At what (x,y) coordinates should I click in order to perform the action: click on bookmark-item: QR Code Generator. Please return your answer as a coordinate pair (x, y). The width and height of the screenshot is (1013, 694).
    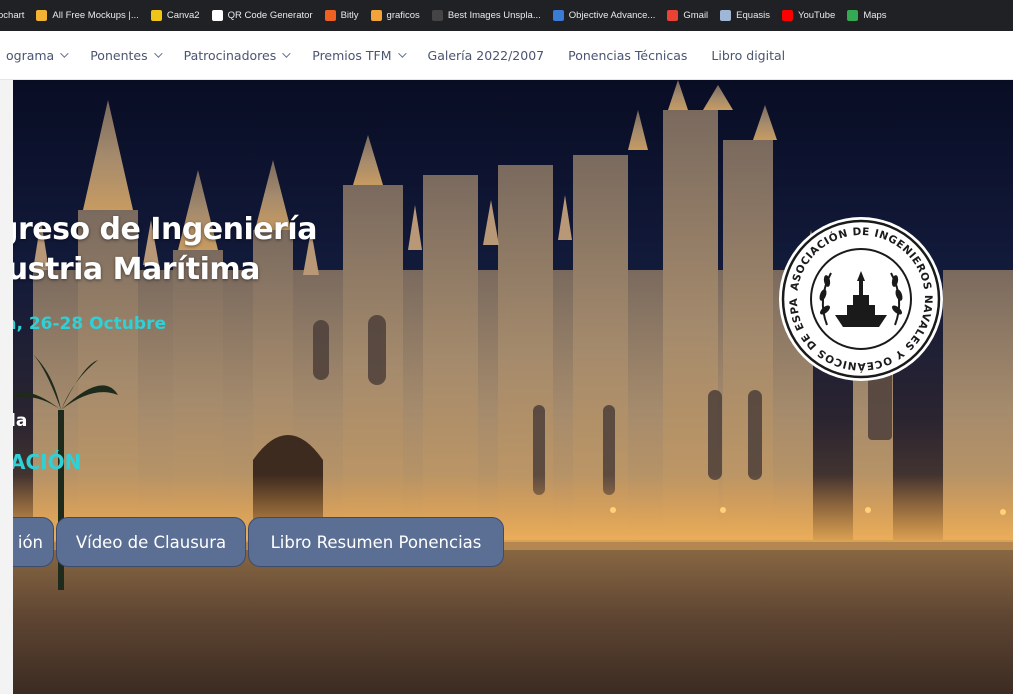
    Looking at the image, I should click on (260, 15).